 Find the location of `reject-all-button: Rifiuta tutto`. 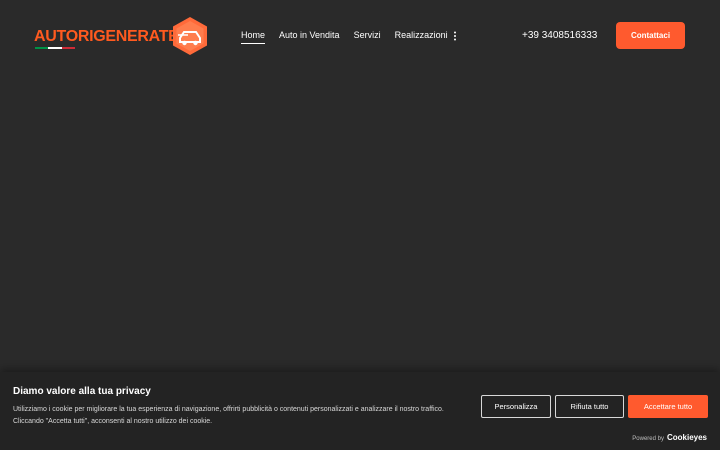

reject-all-button: Rifiuta tutto is located at coordinates (589, 406).